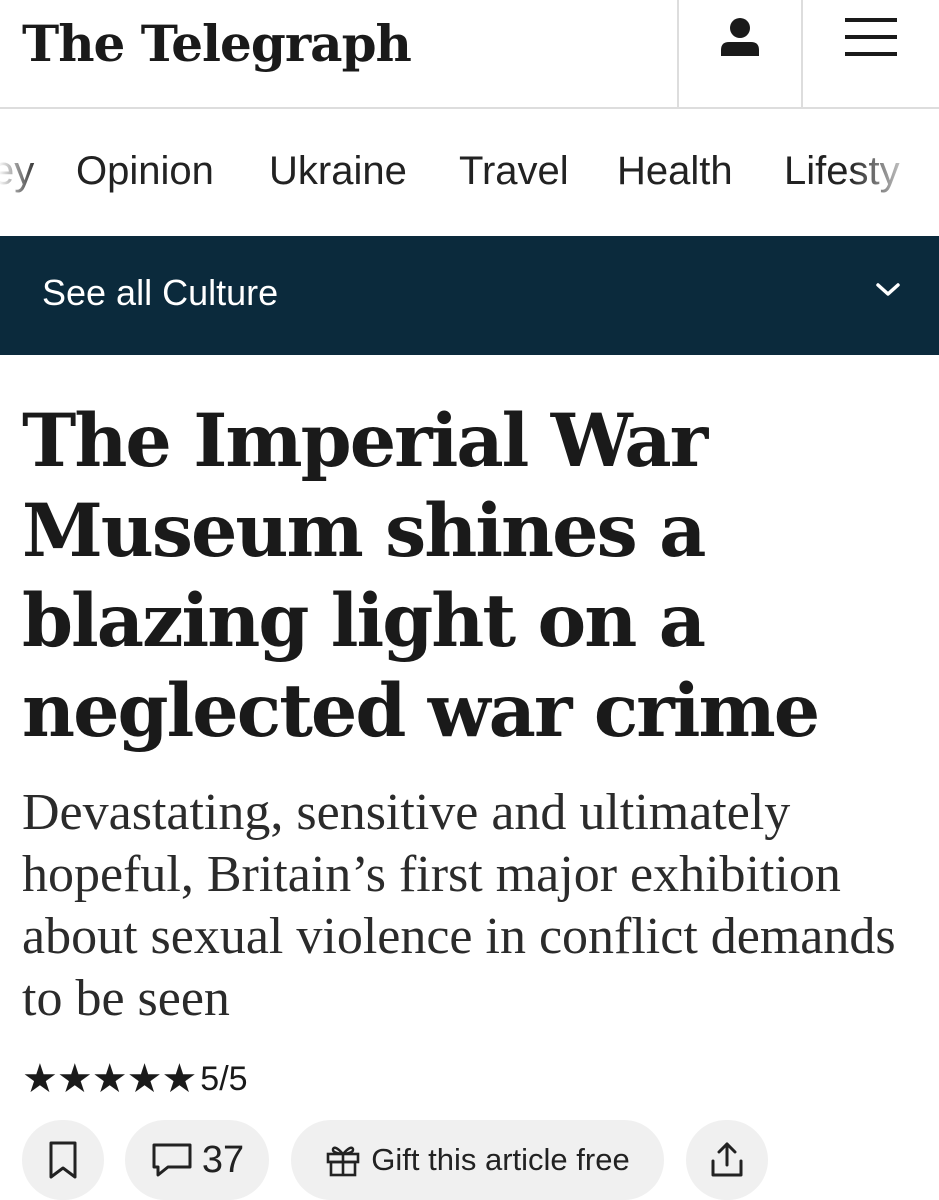 The width and height of the screenshot is (939, 1200). I want to click on share-icon, so click(727, 1159).